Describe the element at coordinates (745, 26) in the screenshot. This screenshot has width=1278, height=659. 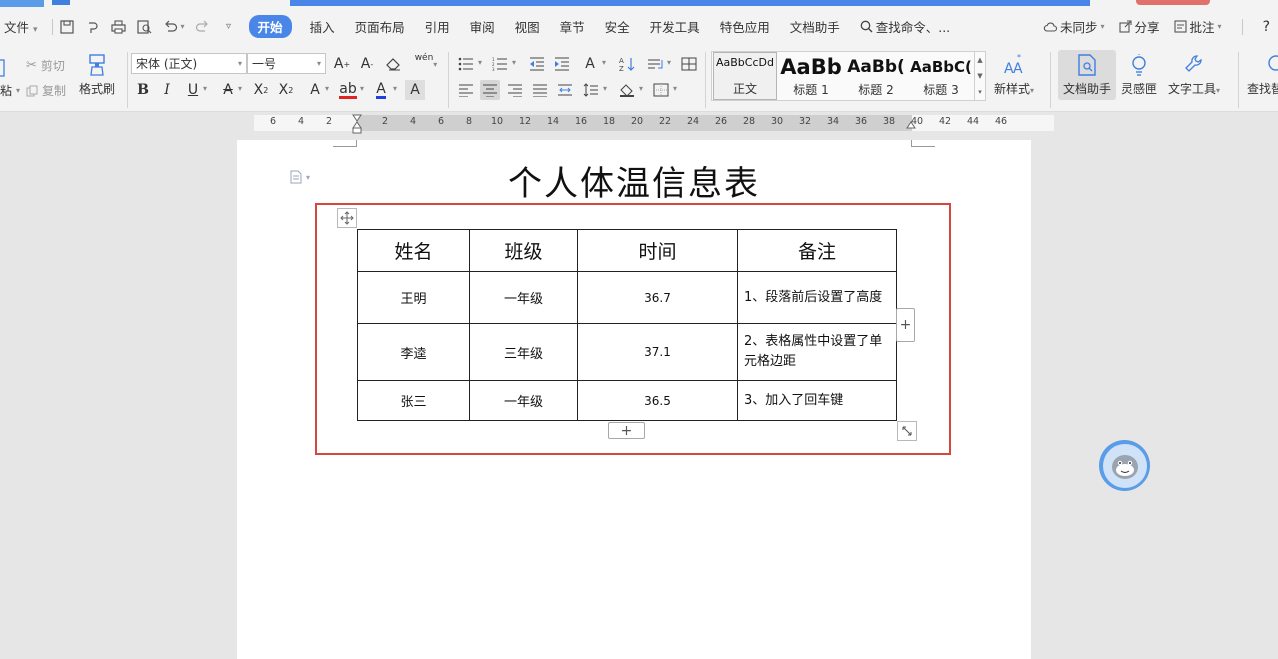
I see `tab-special: 特色应用` at that location.